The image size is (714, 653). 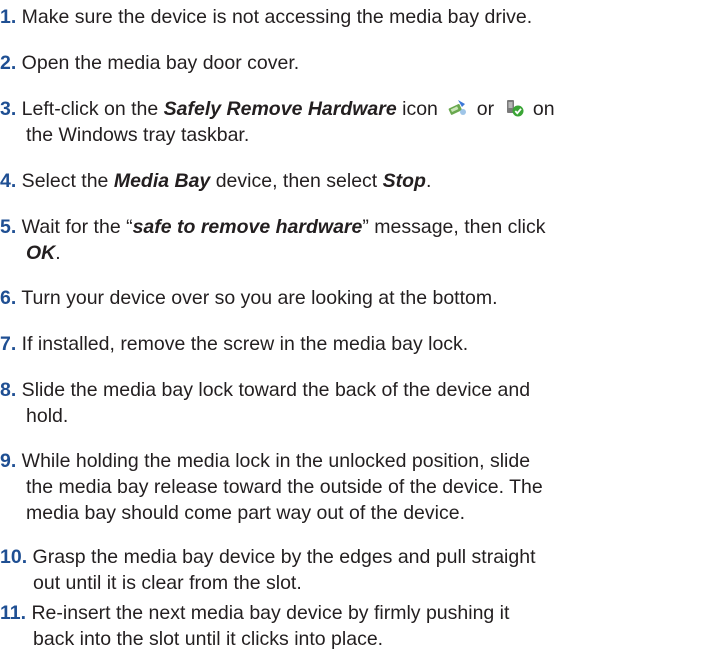 I want to click on step-number: 10., so click(x=14, y=557).